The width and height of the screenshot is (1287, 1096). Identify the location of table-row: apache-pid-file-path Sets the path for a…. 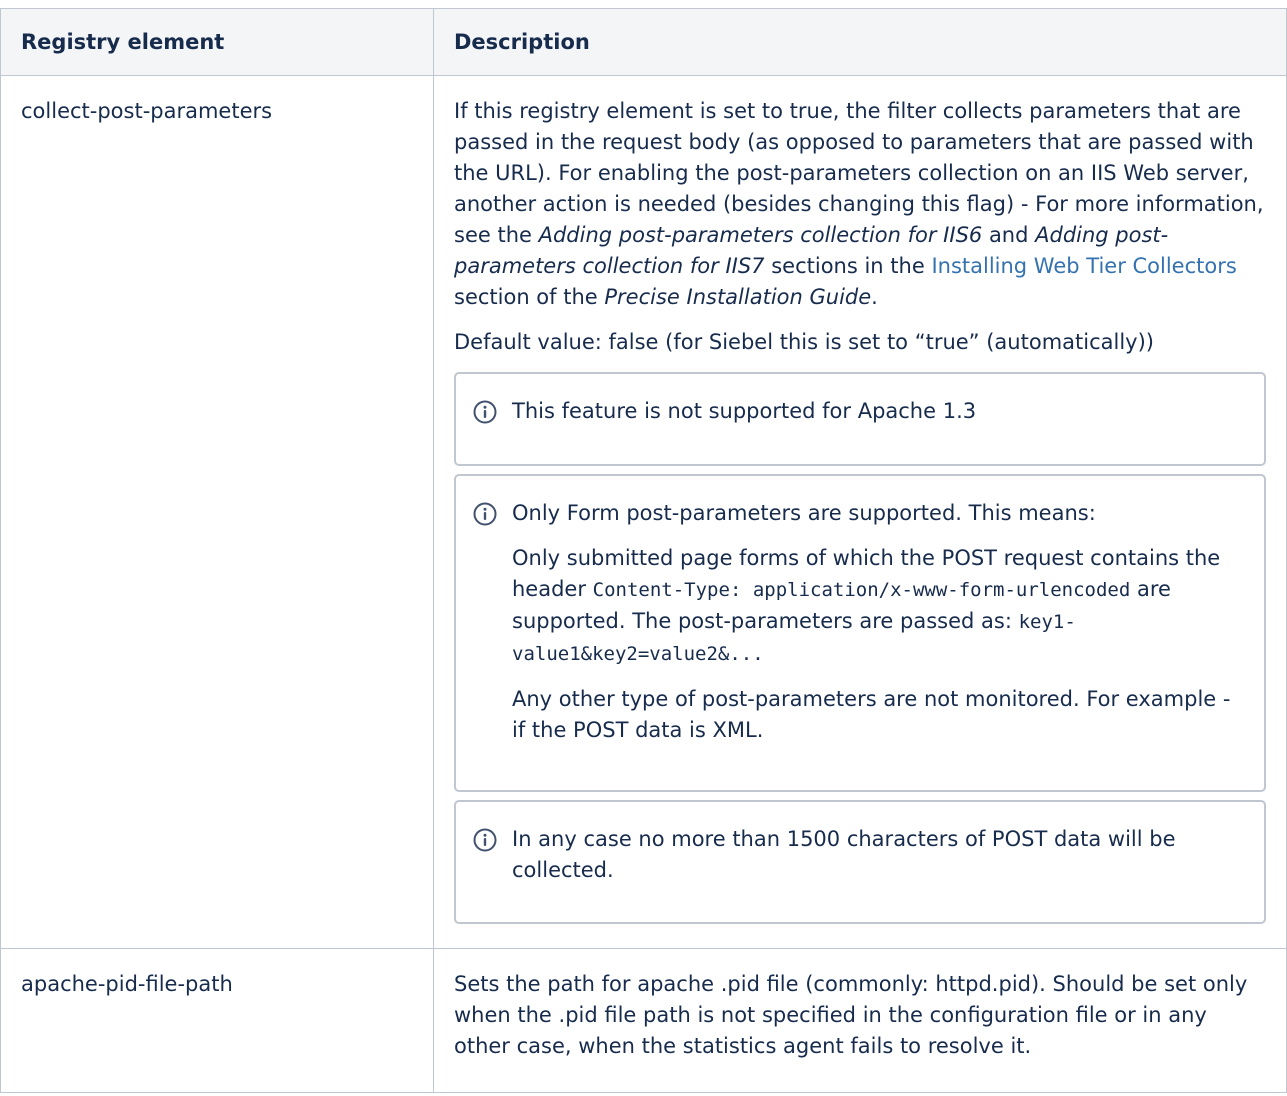
(643, 1020).